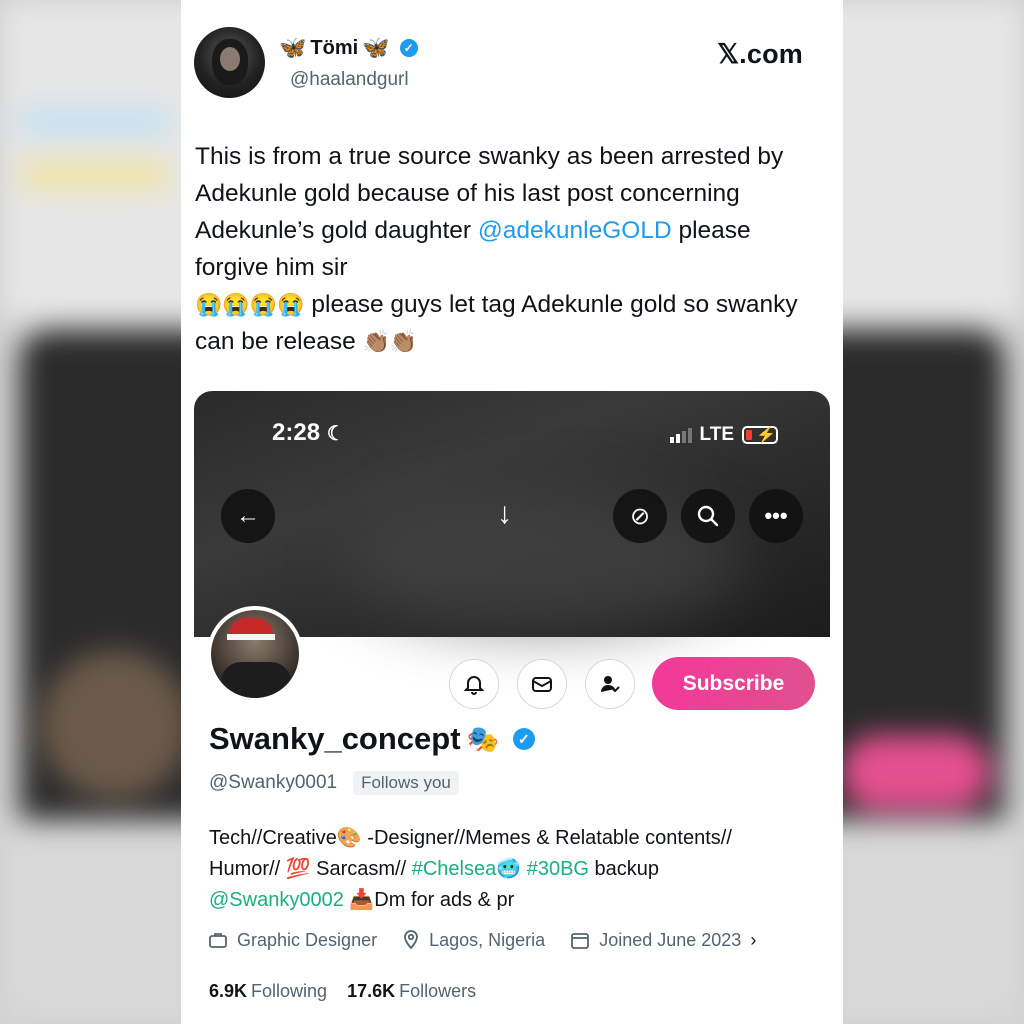  What do you see at coordinates (293, 940) in the screenshot?
I see `job-item: Graphic Designer` at bounding box center [293, 940].